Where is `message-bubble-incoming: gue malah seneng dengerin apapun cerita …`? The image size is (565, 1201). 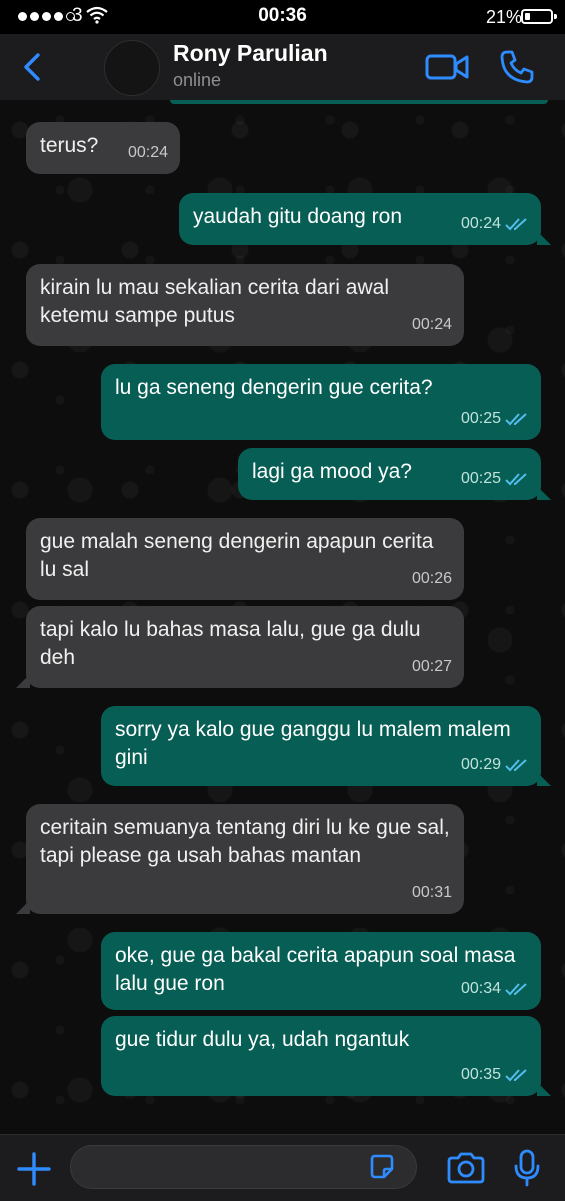 message-bubble-incoming: gue malah seneng dengerin apapun cerita … is located at coordinates (245, 559).